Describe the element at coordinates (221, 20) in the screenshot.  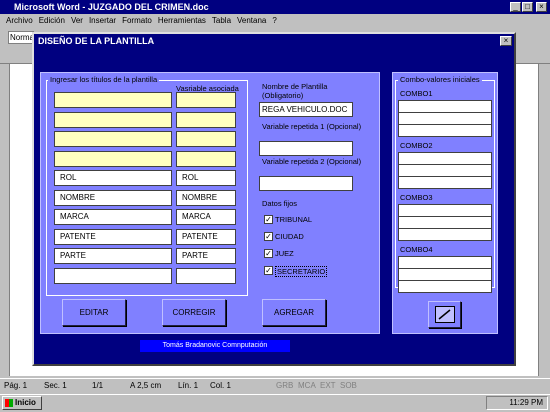
I see `menu-item: Tabla` at that location.